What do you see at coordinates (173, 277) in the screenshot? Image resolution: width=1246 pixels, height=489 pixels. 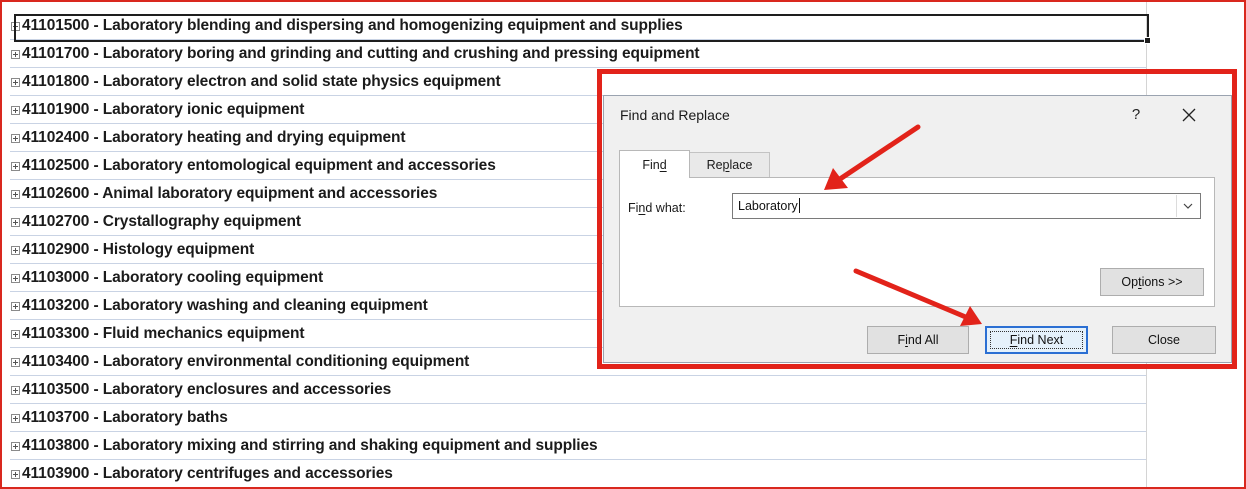 I see `row-label: 41103000 - Laboratory cooling equipment` at bounding box center [173, 277].